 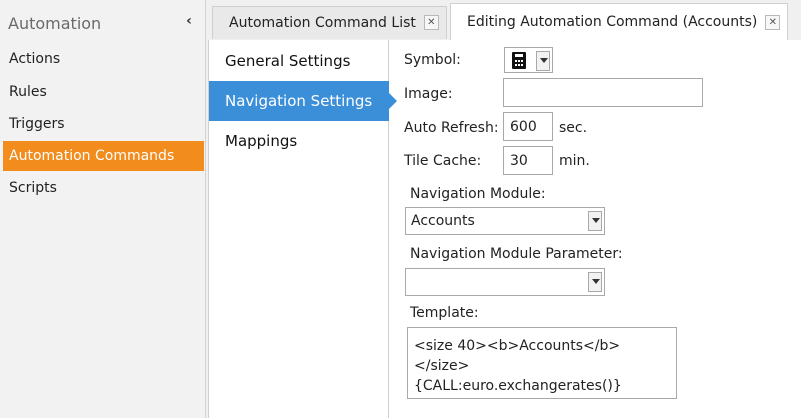 I want to click on navigation-module-parameter-dropdown-button, so click(x=595, y=282).